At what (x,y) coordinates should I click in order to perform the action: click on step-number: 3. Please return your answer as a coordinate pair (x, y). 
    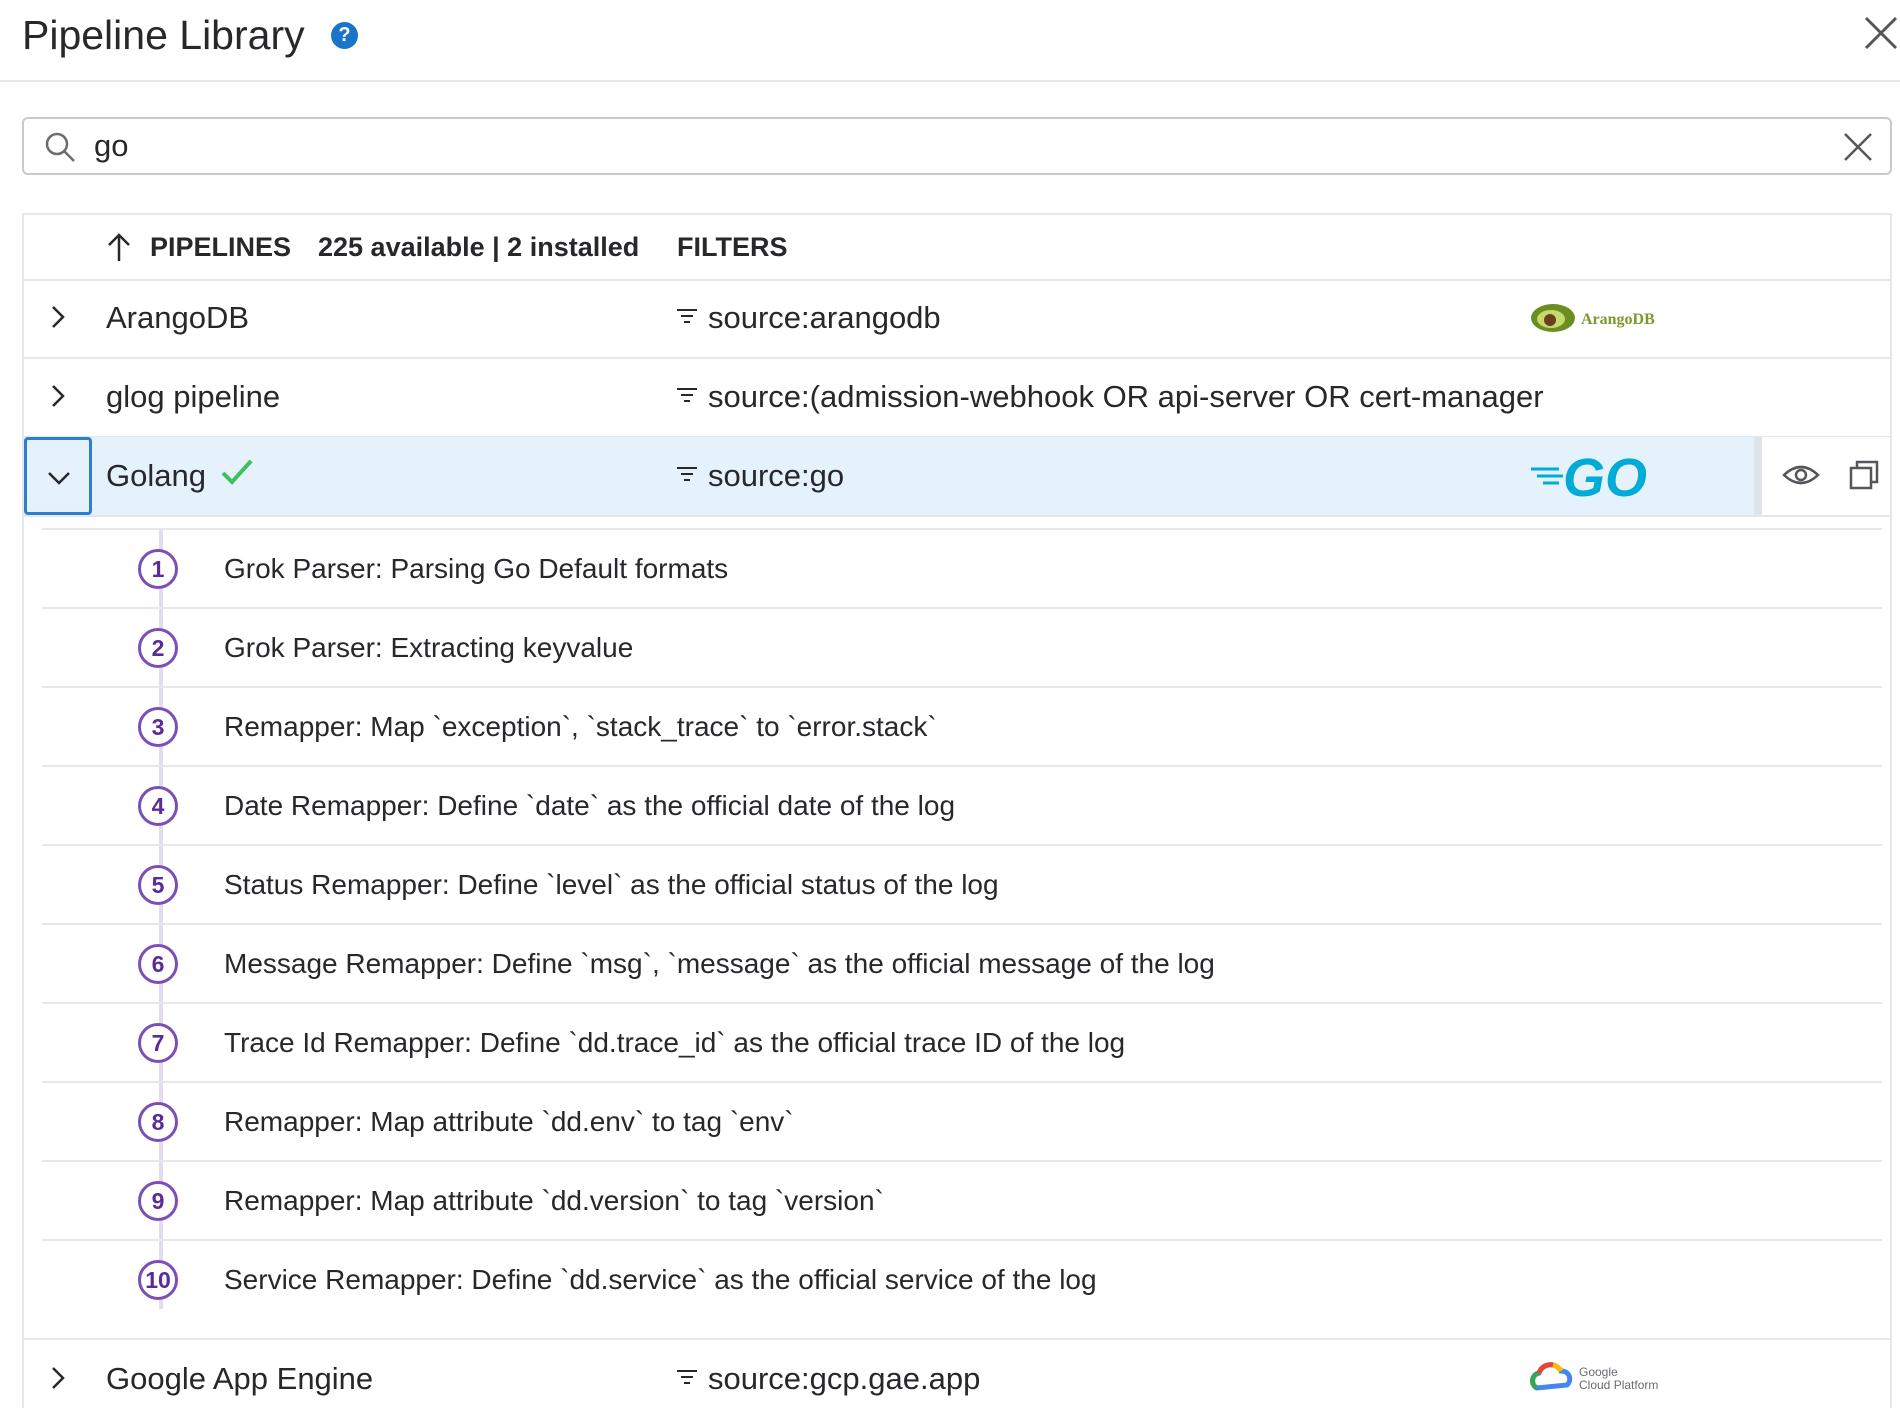
    Looking at the image, I should click on (158, 727).